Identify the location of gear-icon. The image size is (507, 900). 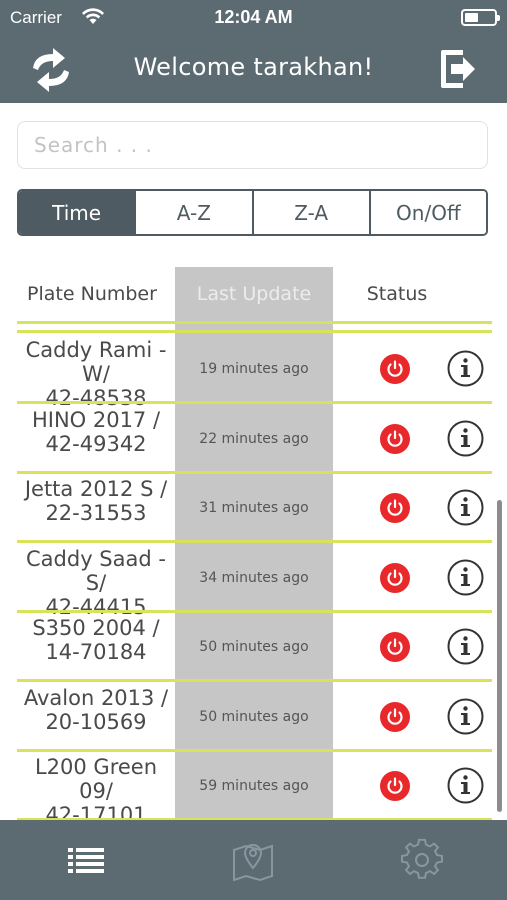
(422, 860).